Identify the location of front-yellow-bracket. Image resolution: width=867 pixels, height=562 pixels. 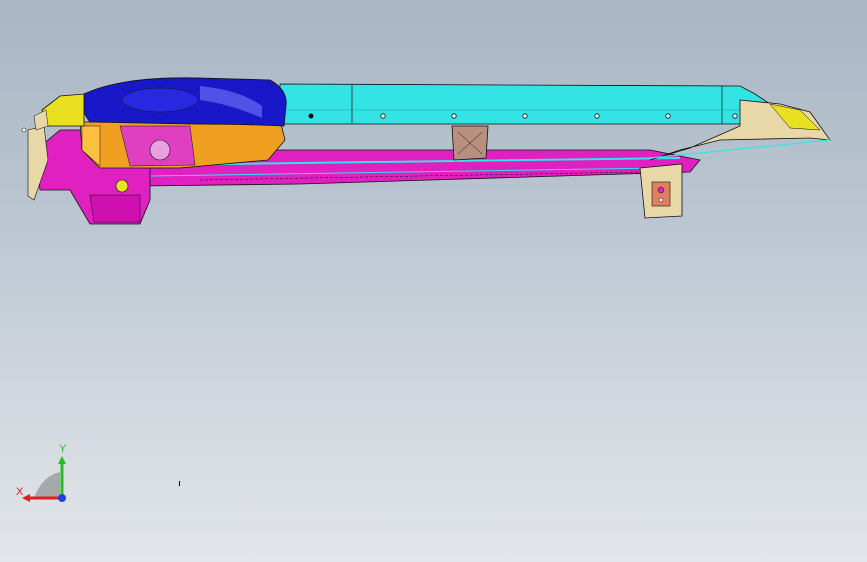
(53, 113).